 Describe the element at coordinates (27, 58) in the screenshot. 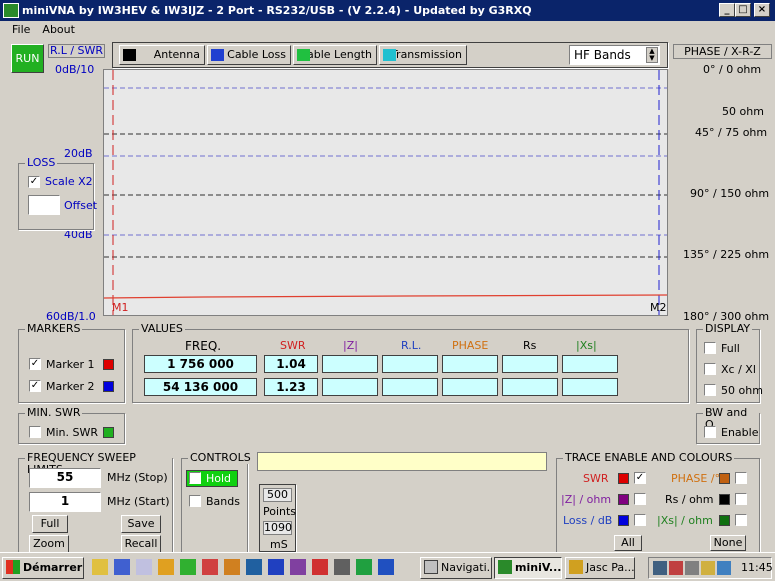

I see `run-button: RUN` at that location.